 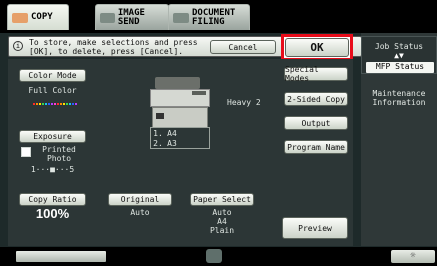 I want to click on bottom-left-slot, so click(x=61, y=256).